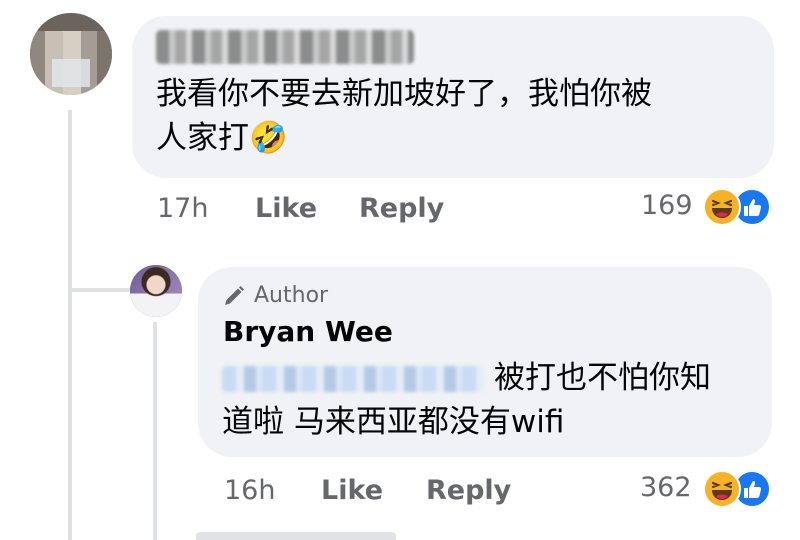  I want to click on author-name: Bryan Wee, so click(308, 331).